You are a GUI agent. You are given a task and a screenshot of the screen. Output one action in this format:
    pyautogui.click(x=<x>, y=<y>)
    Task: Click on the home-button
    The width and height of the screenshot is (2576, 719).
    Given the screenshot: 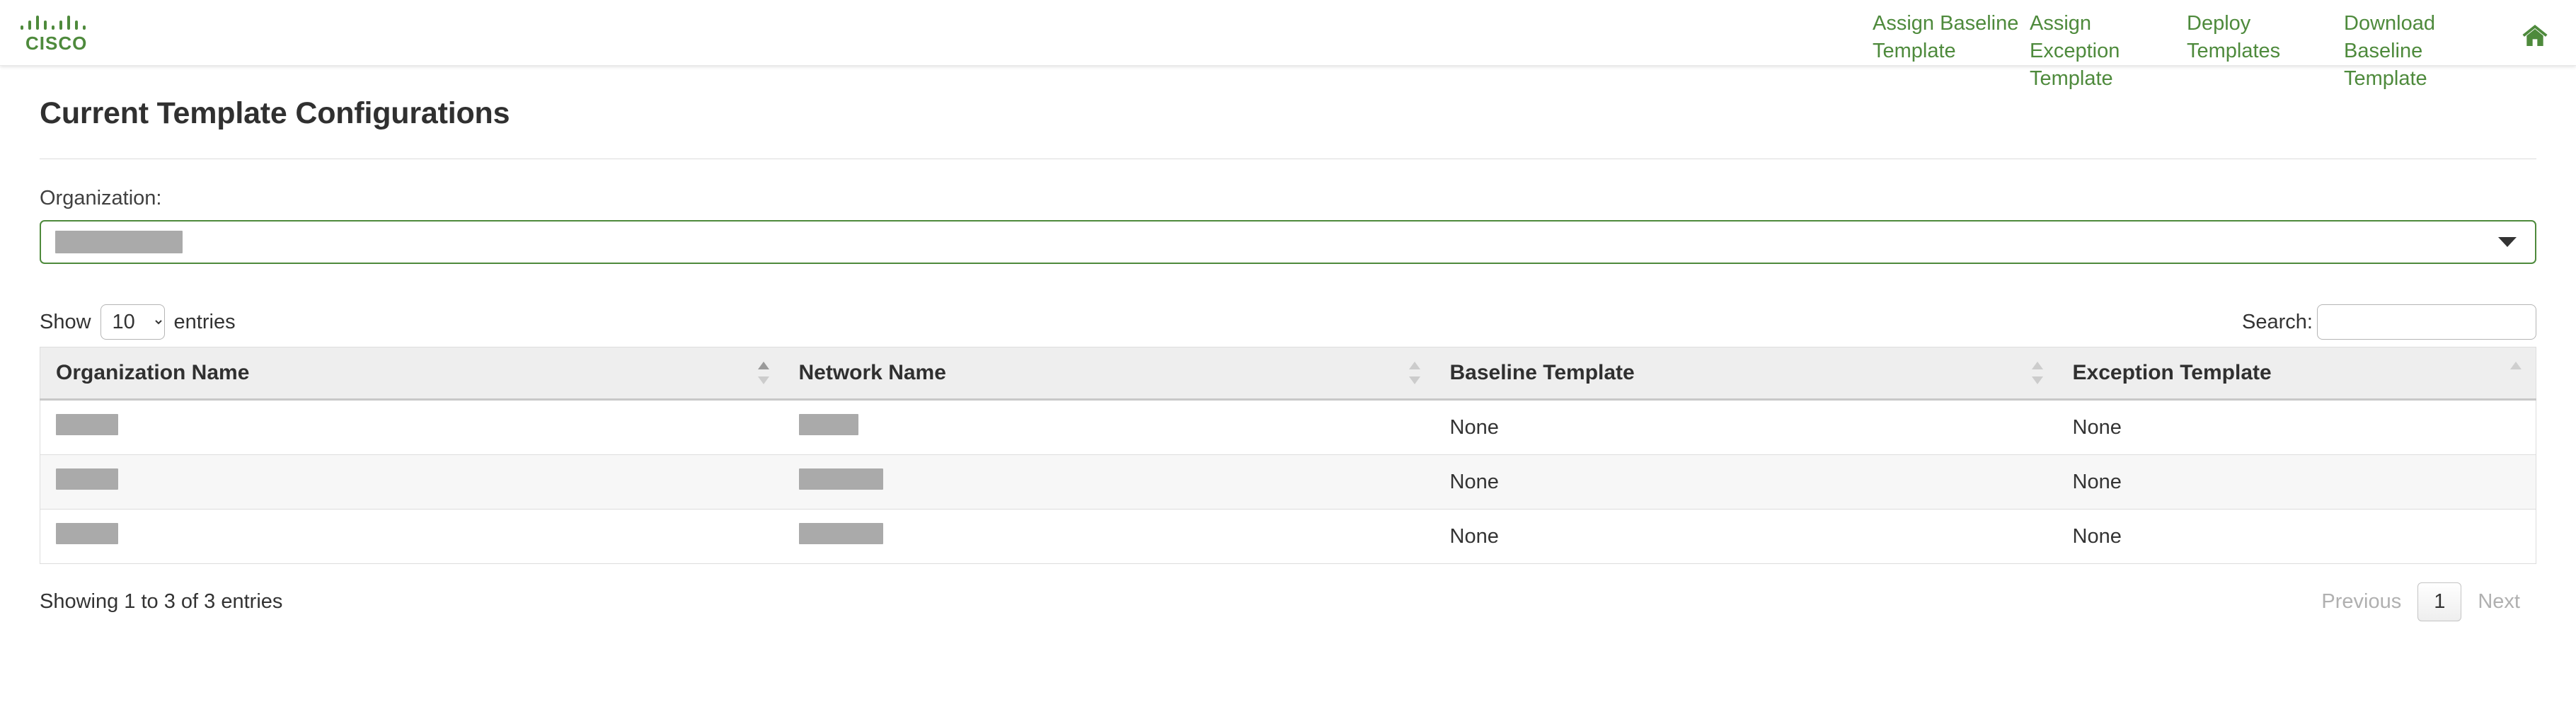 What is the action you would take?
    pyautogui.click(x=2535, y=30)
    